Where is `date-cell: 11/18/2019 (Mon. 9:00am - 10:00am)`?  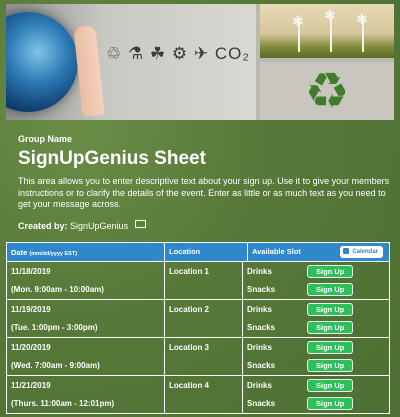 date-cell: 11/18/2019 (Mon. 9:00am - 10:00am) is located at coordinates (85, 280).